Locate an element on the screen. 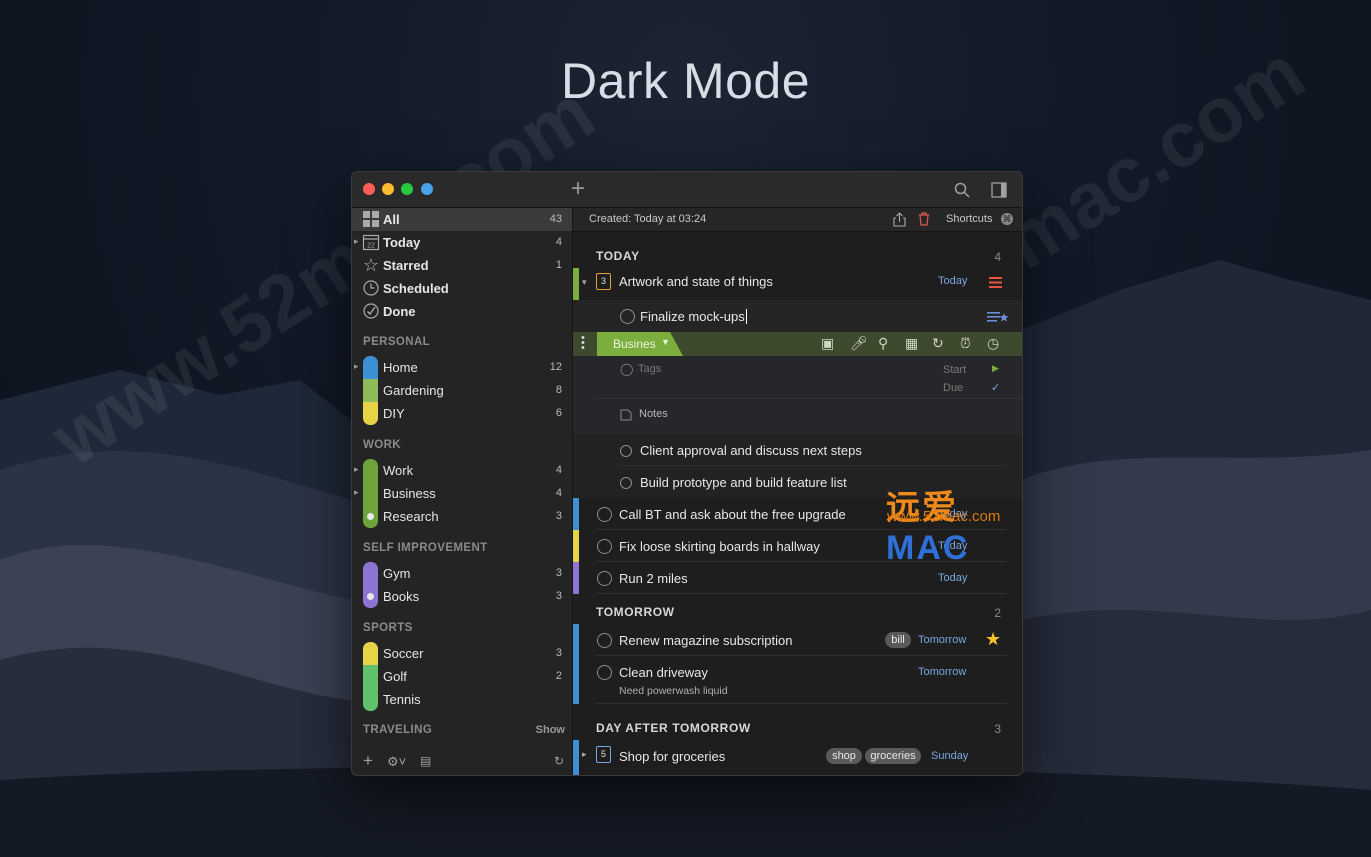  sidebar-item-starred: ☆ Starred 1 is located at coordinates (462, 265).